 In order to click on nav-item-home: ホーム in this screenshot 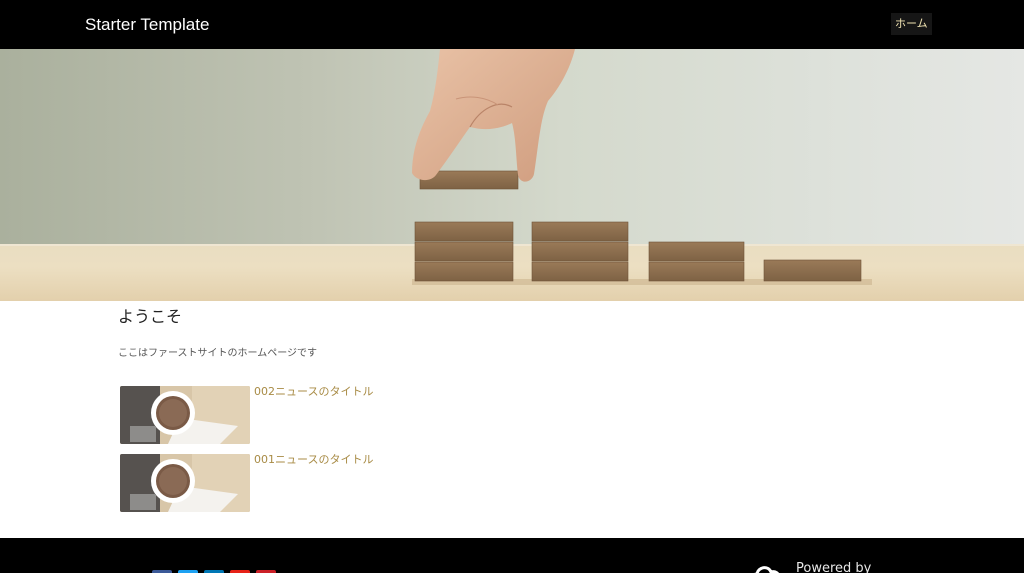, I will do `click(911, 24)`.